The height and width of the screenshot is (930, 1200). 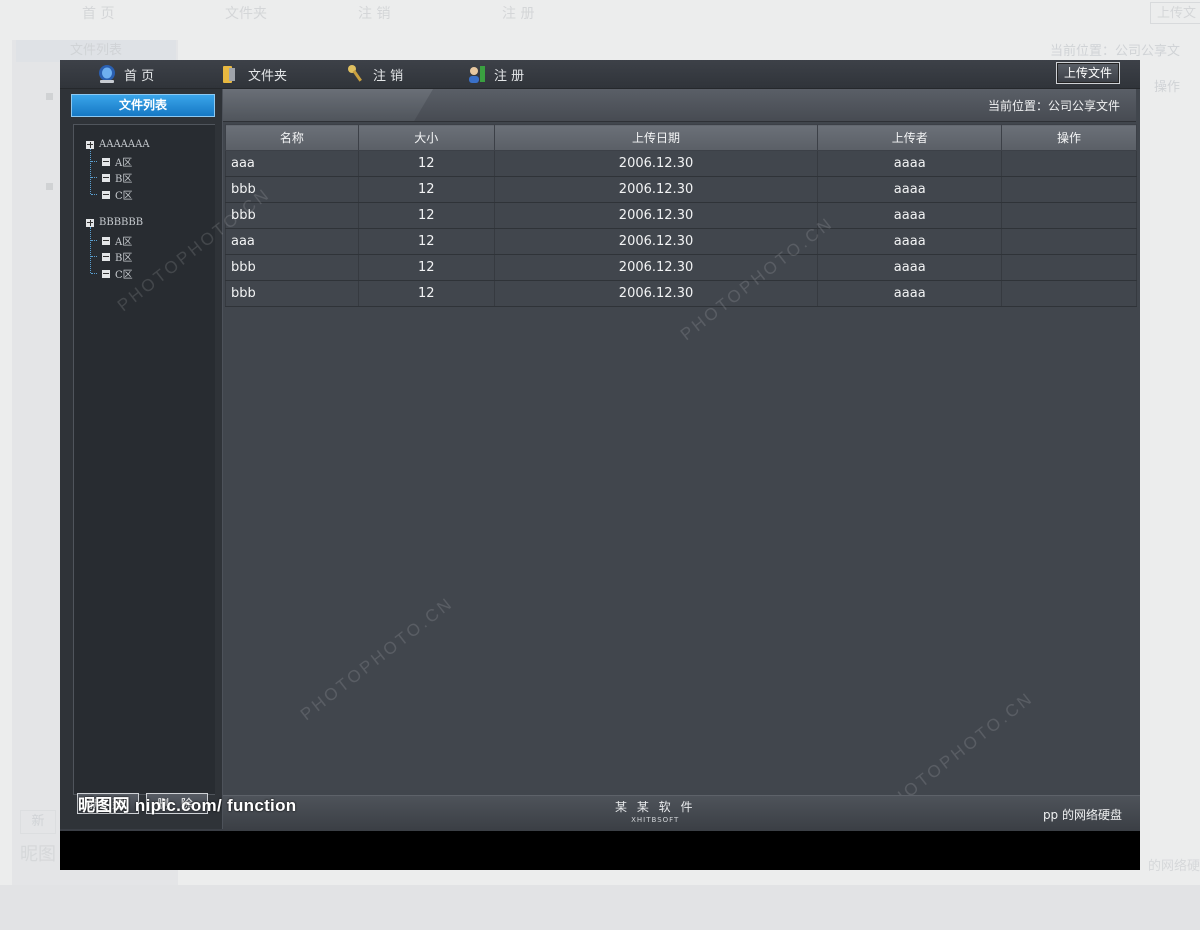 I want to click on top-nav: 首 页 文件夹 注 销 注 册 上传文件, so click(x=600, y=74).